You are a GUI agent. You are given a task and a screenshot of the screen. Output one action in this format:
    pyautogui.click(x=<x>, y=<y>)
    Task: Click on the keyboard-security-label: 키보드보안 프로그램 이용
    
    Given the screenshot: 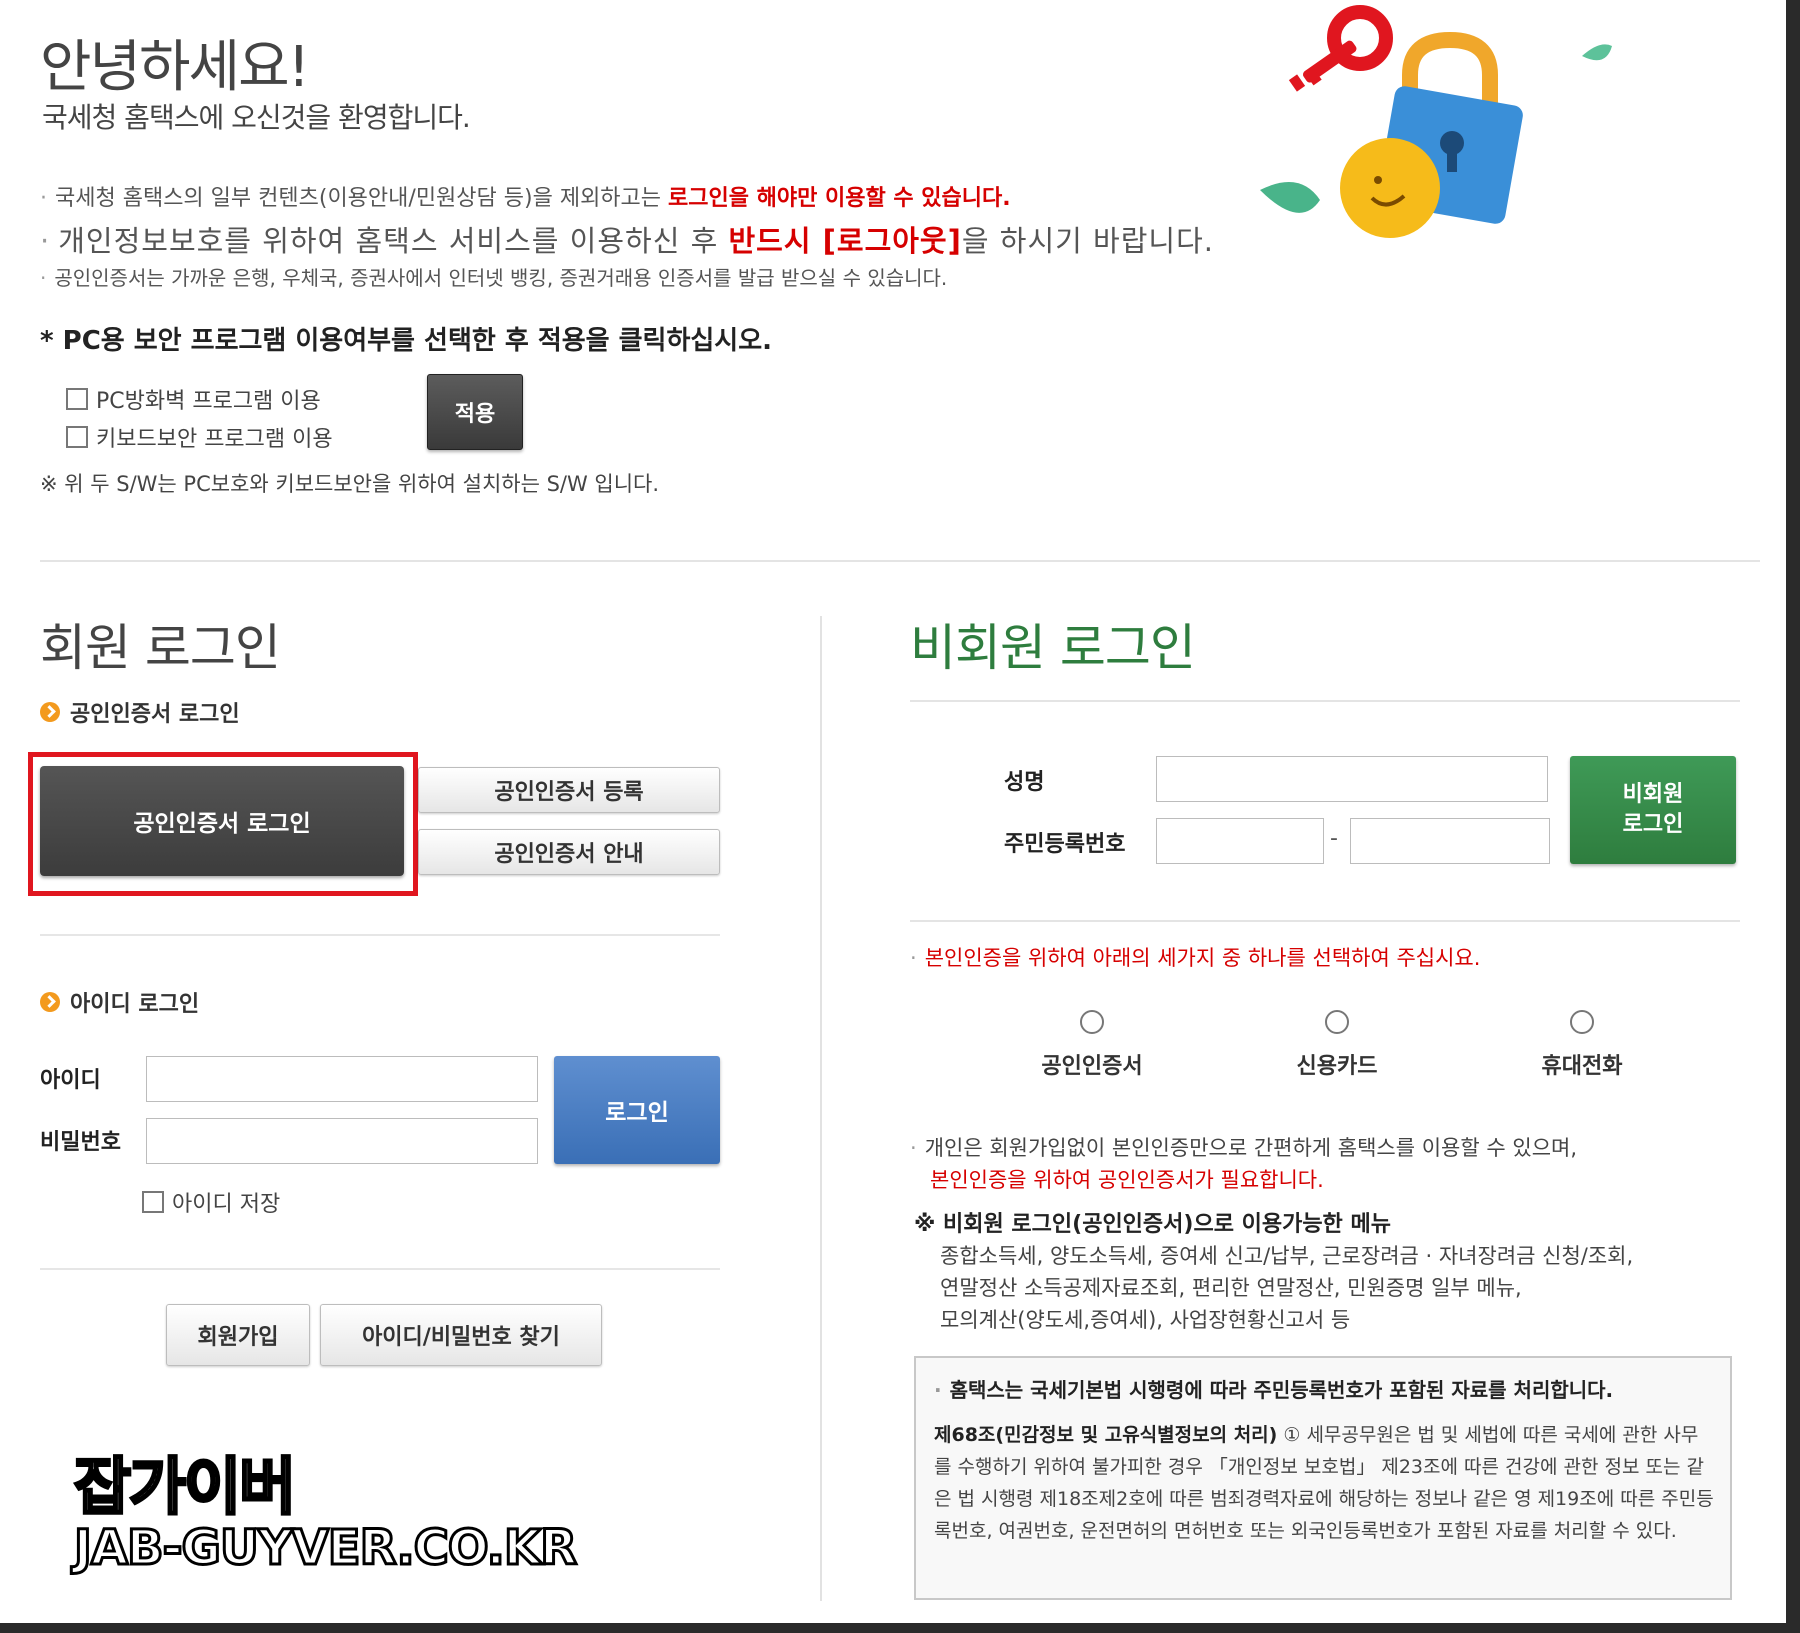 What is the action you would take?
    pyautogui.click(x=214, y=439)
    